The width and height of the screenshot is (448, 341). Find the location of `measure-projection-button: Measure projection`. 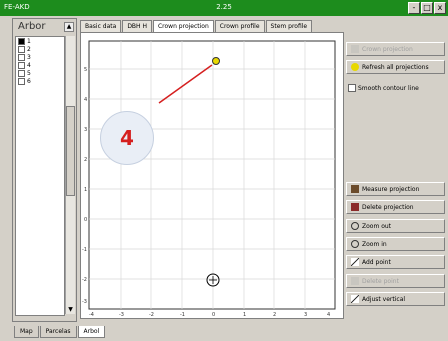

measure-projection-button: Measure projection is located at coordinates (395, 189).